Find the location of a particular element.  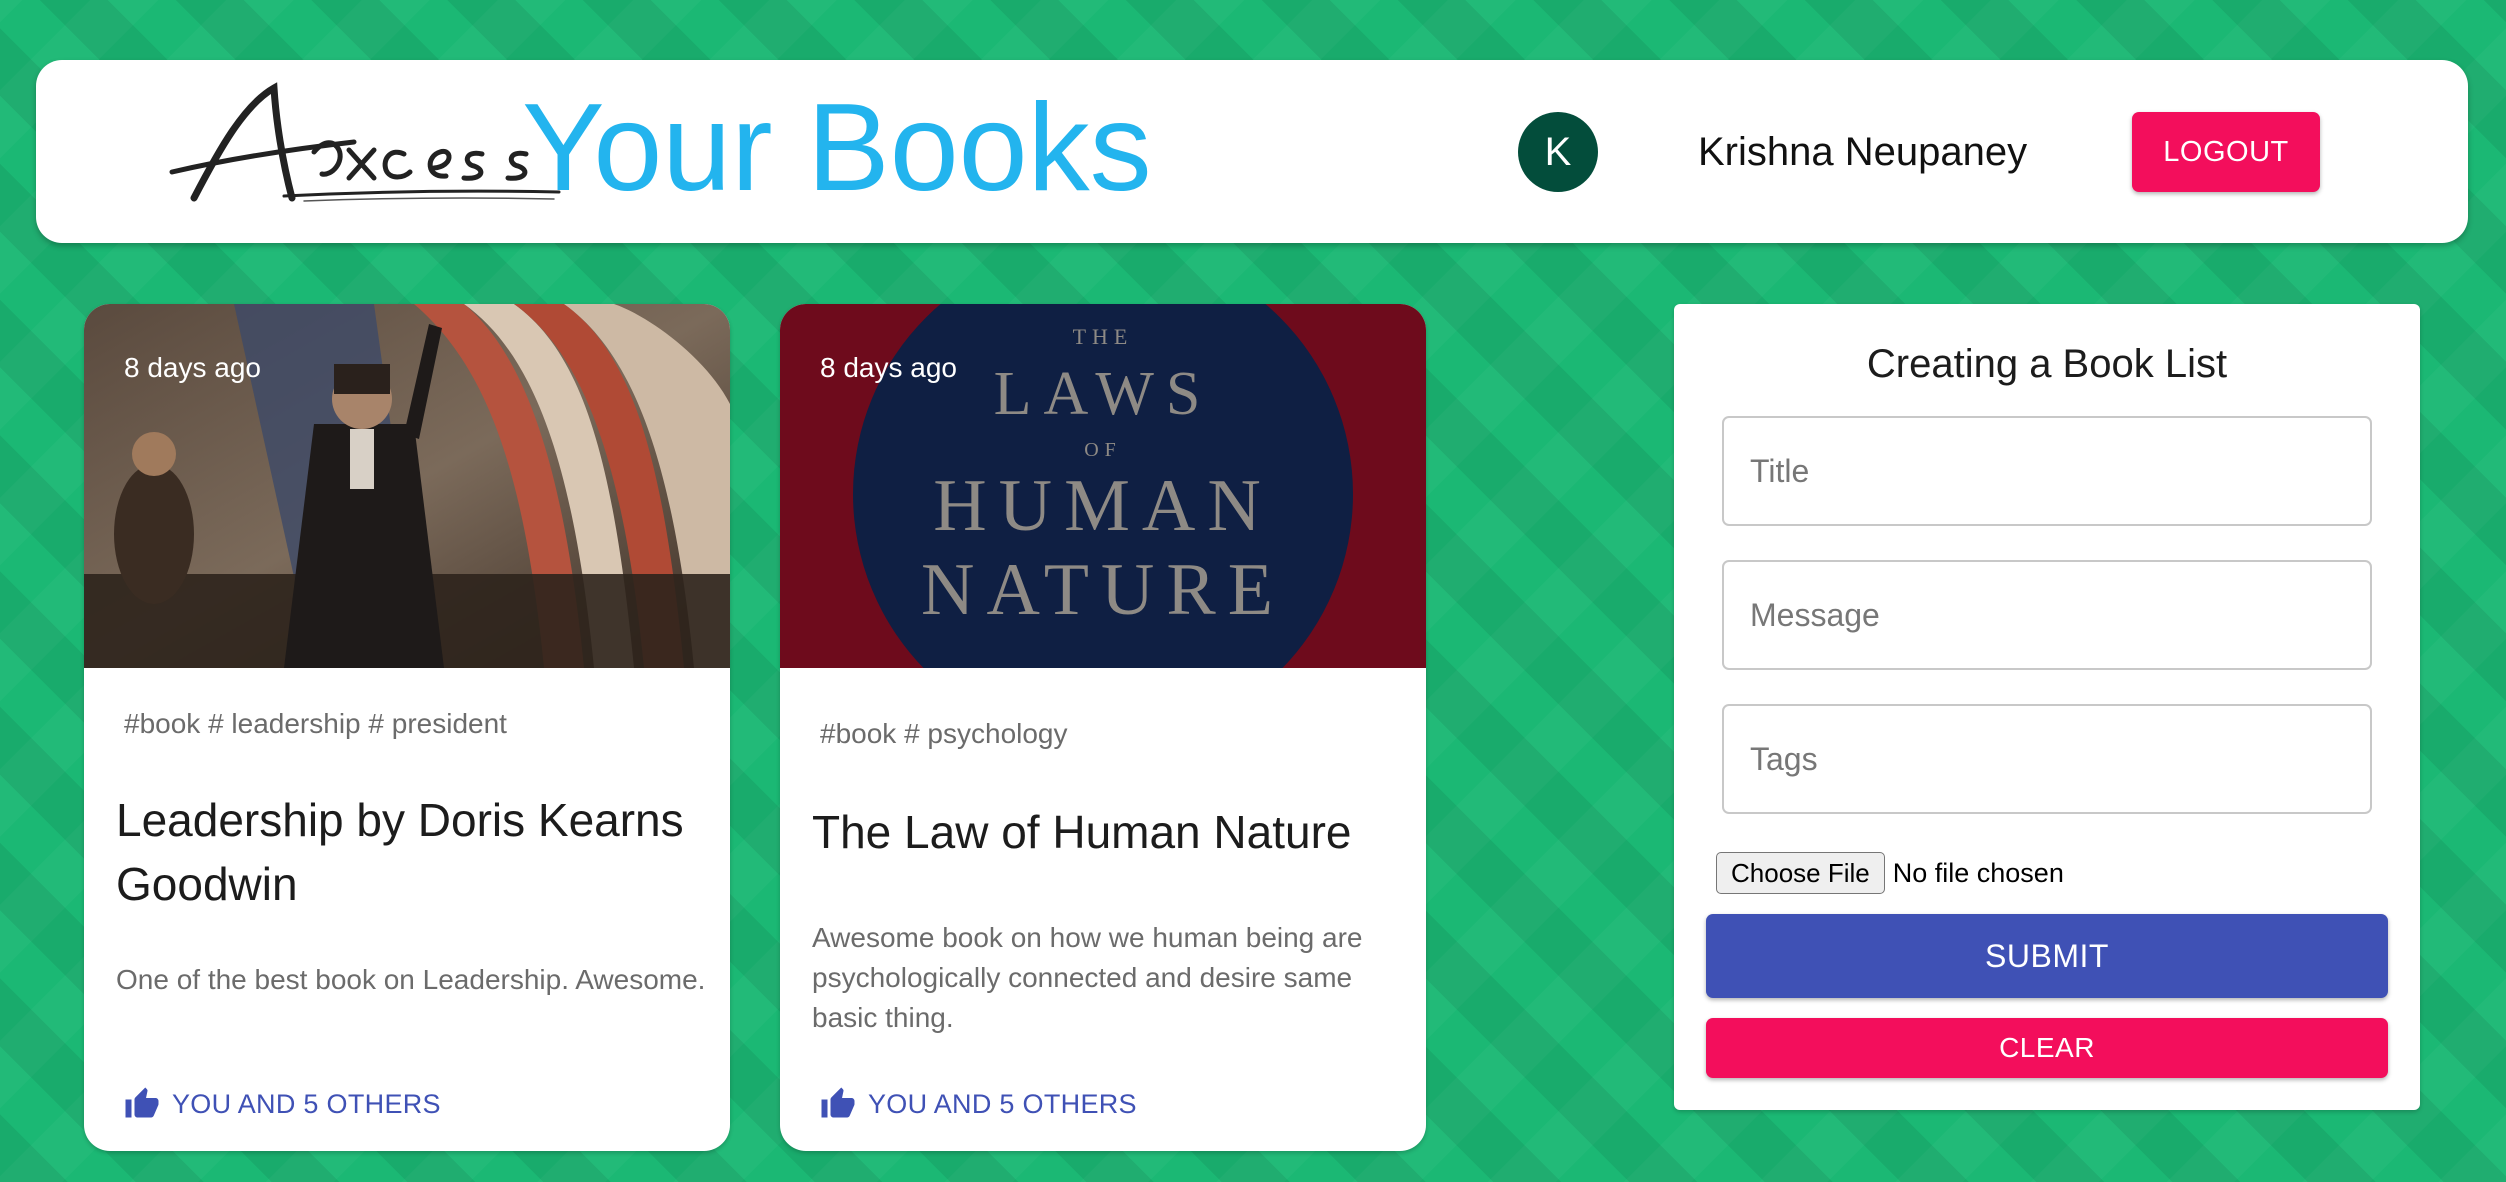

cover-line-human: HUMAN is located at coordinates (1103, 506).